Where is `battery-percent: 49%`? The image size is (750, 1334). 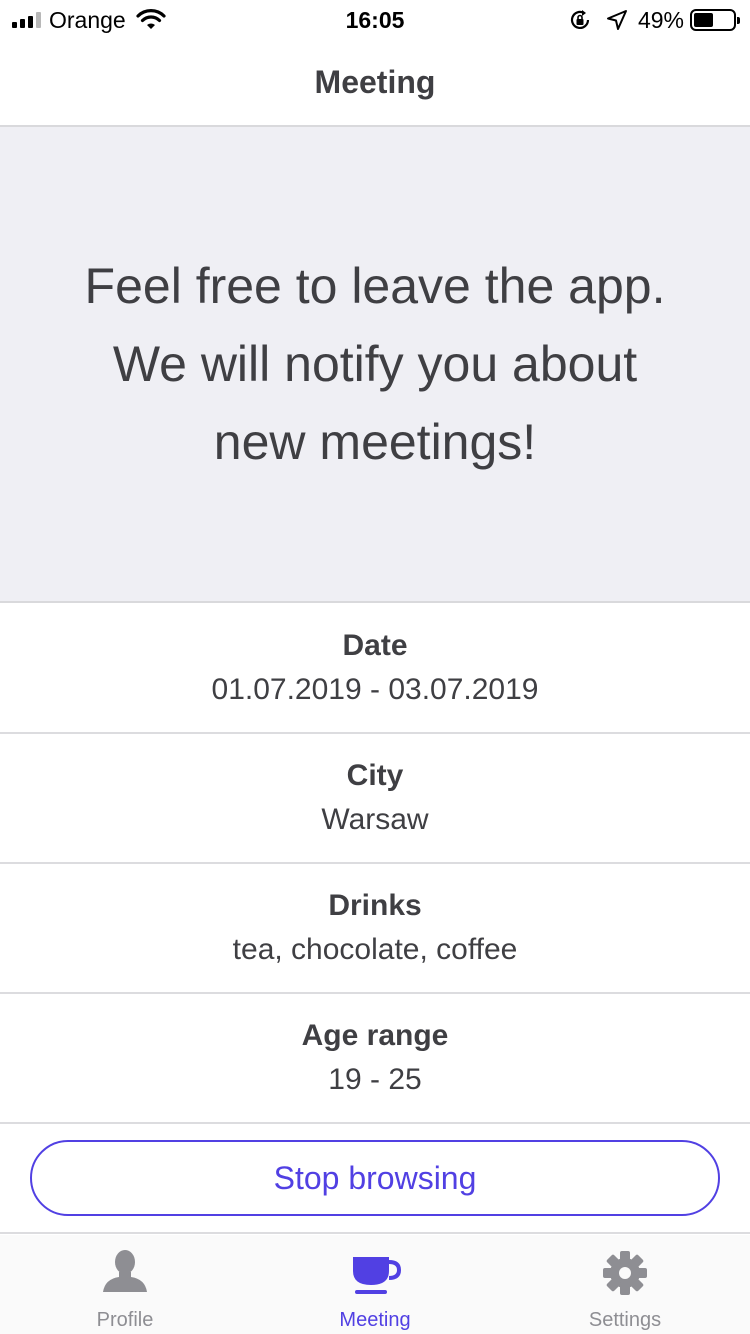
battery-percent: 49% is located at coordinates (660, 19).